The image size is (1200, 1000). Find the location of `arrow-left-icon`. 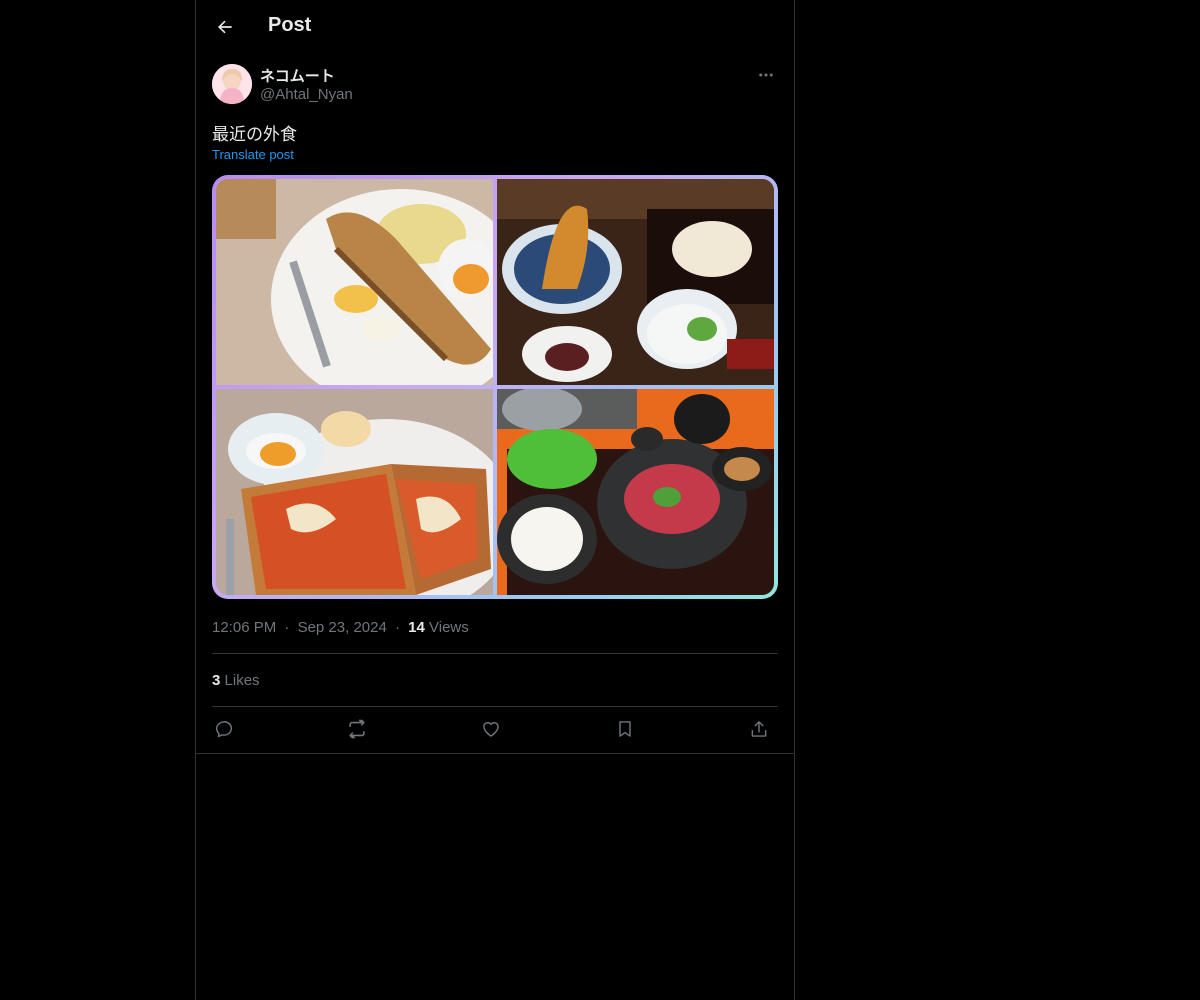

arrow-left-icon is located at coordinates (225, 27).